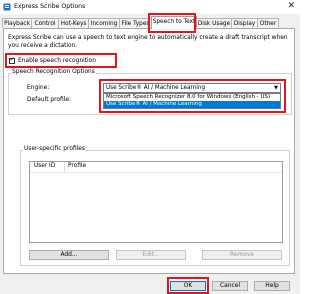 The width and height of the screenshot is (320, 294). I want to click on column-user-id: User ID, so click(44, 166).